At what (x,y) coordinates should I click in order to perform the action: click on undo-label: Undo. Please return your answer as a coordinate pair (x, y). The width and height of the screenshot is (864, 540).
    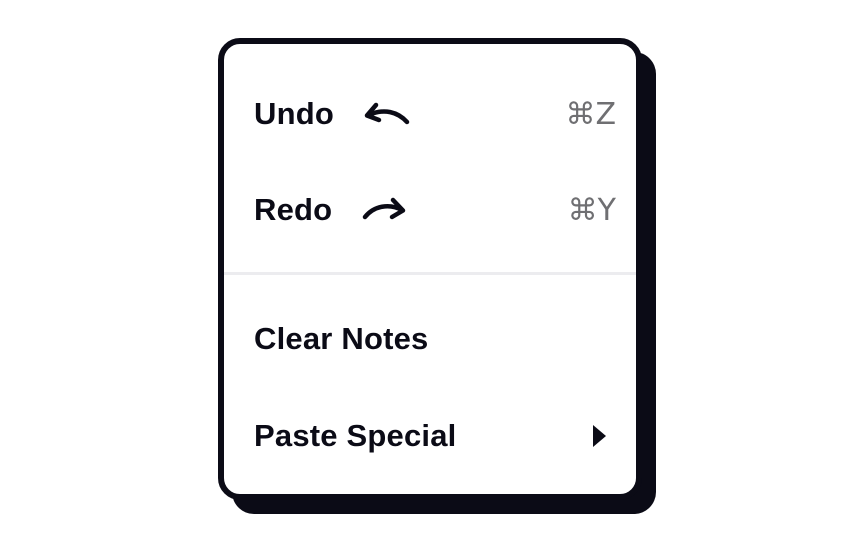
    Looking at the image, I should click on (294, 113).